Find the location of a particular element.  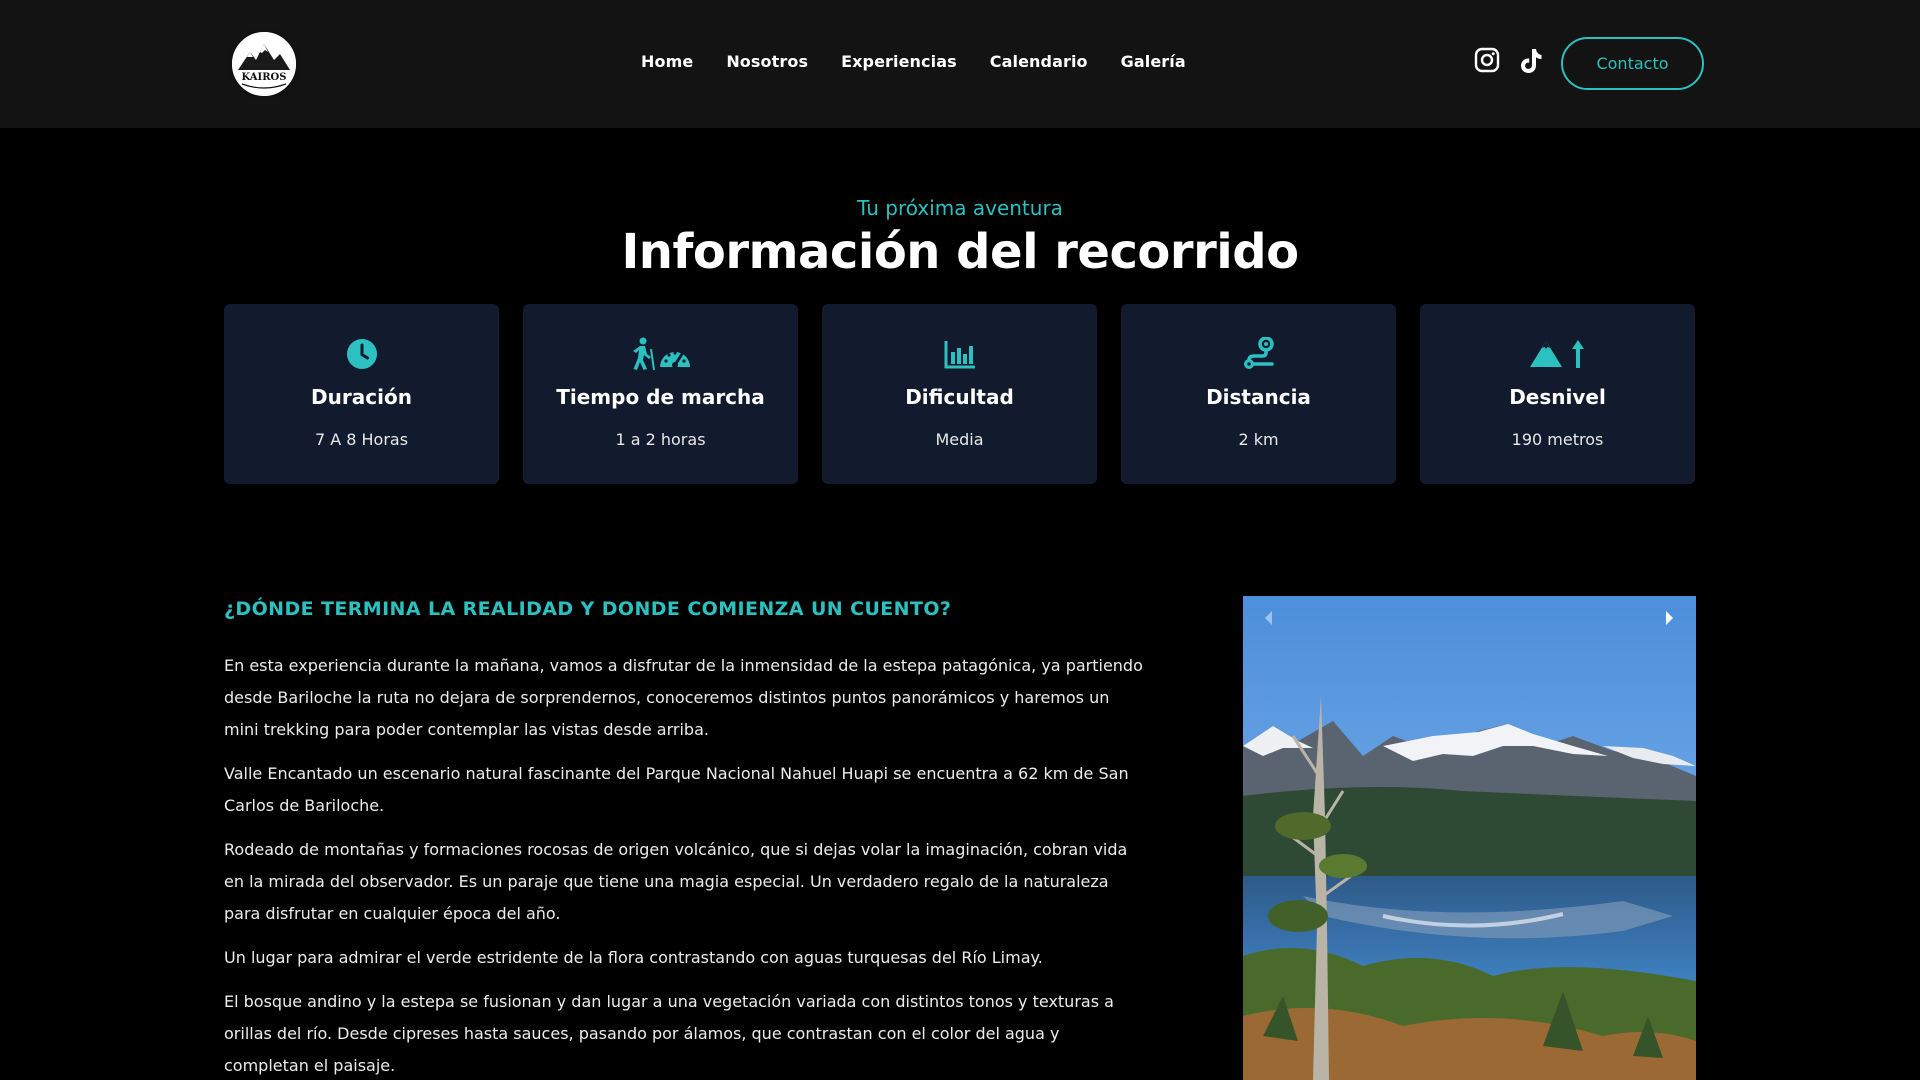

card-title: Dificultad is located at coordinates (959, 397).